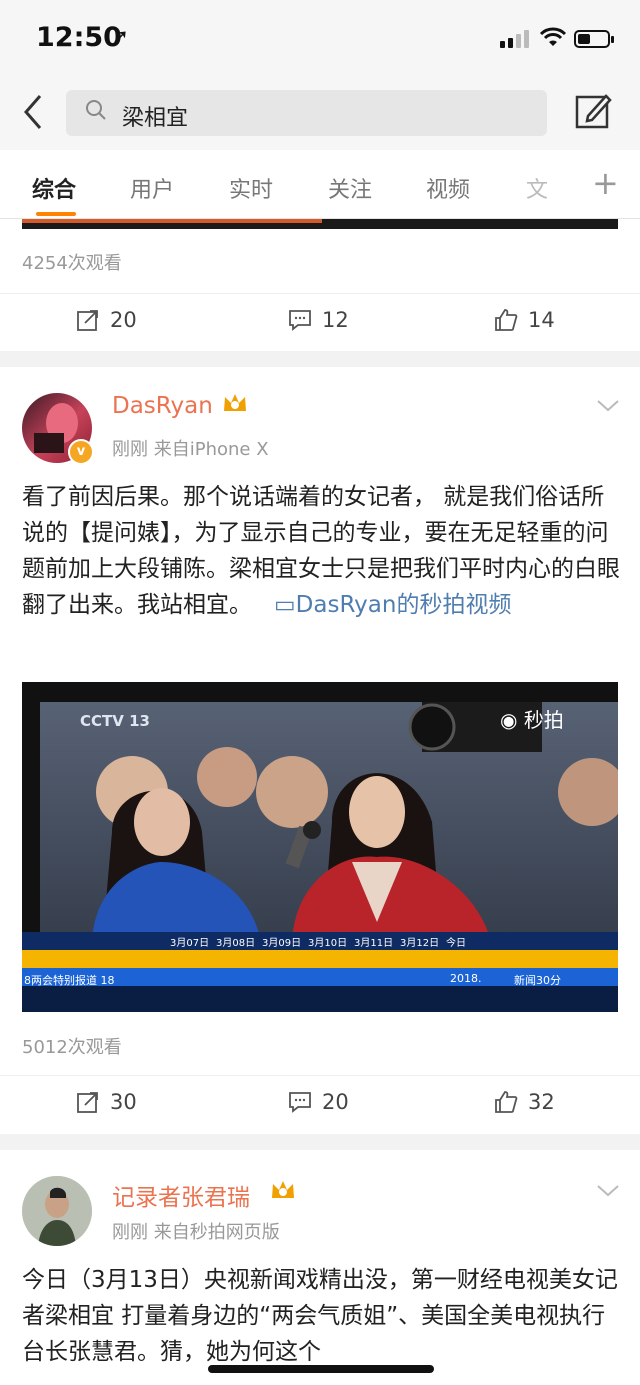 The image size is (640, 1385). What do you see at coordinates (537, 980) in the screenshot?
I see `ticker-program: 新闻30分` at bounding box center [537, 980].